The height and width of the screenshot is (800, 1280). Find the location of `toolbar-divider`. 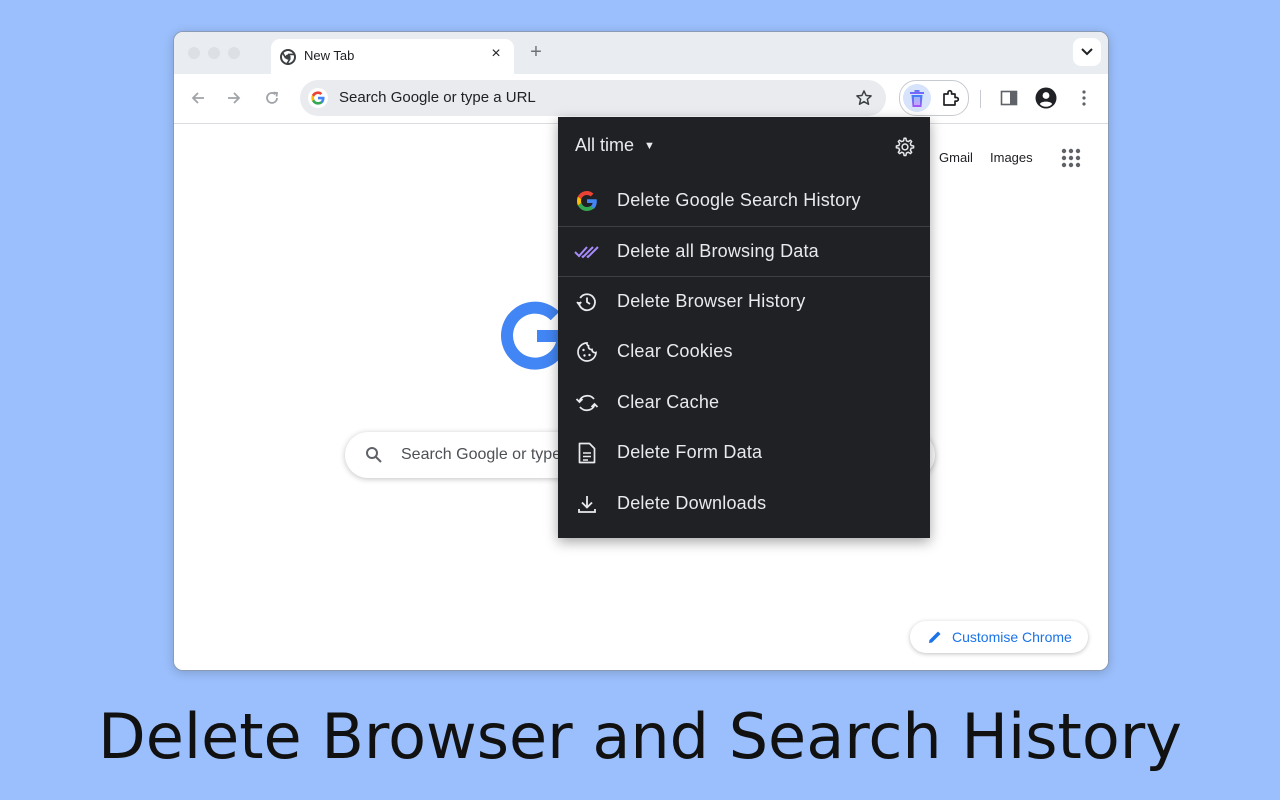

toolbar-divider is located at coordinates (980, 99).